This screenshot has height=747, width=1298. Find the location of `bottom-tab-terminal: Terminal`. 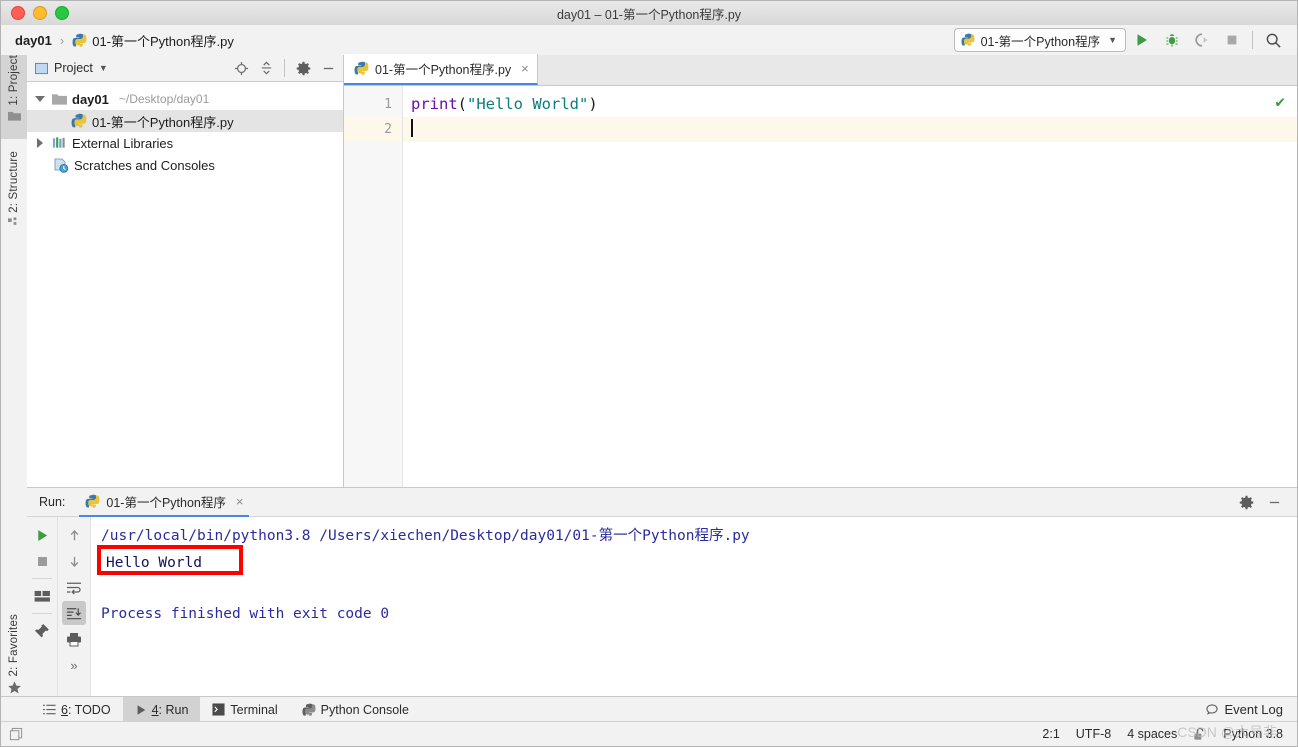

bottom-tab-terminal: Terminal is located at coordinates (244, 709).